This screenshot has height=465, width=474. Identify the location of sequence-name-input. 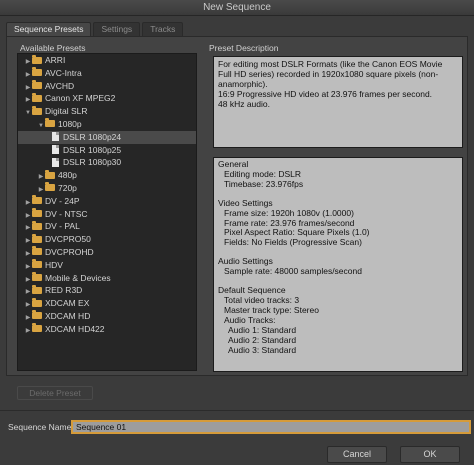
(271, 427).